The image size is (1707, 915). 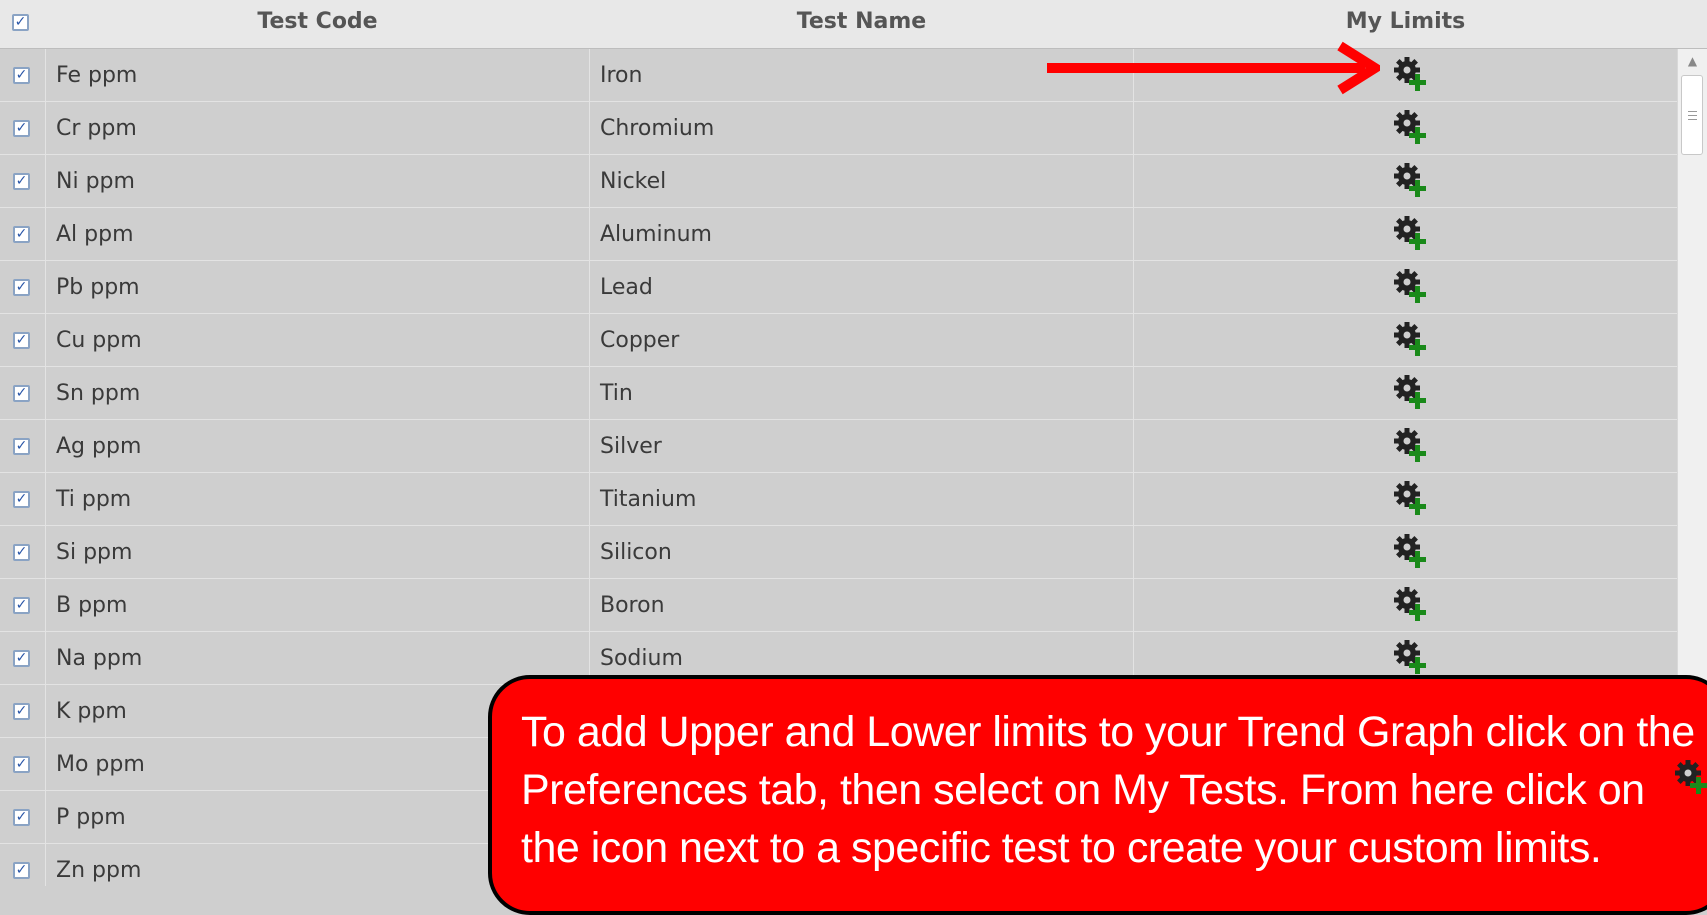 What do you see at coordinates (657, 128) in the screenshot?
I see `test-name-cell: Chromium` at bounding box center [657, 128].